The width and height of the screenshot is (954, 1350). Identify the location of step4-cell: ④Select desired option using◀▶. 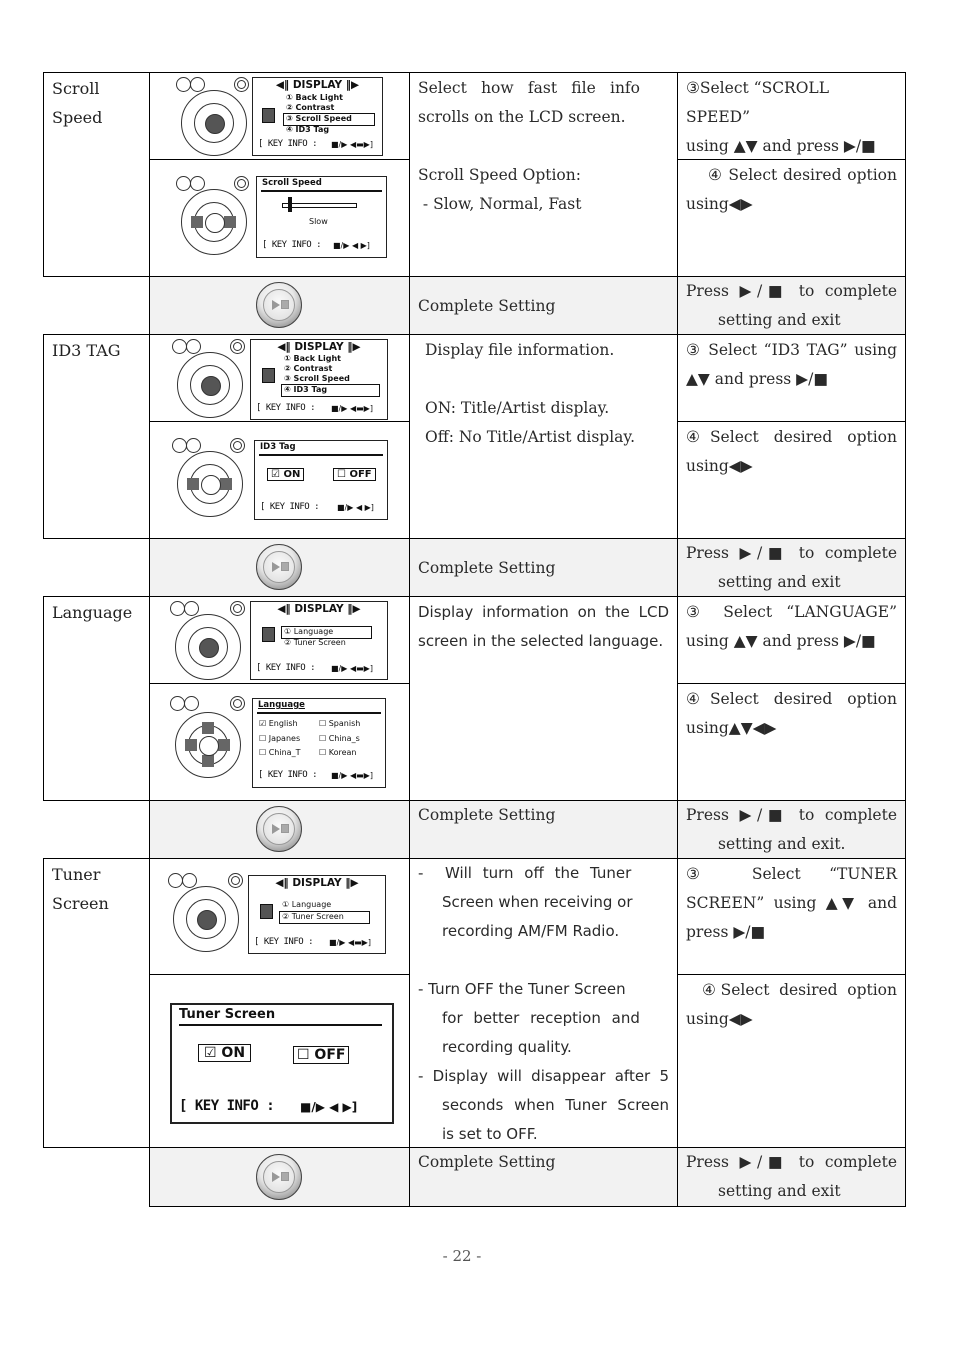
(791, 480).